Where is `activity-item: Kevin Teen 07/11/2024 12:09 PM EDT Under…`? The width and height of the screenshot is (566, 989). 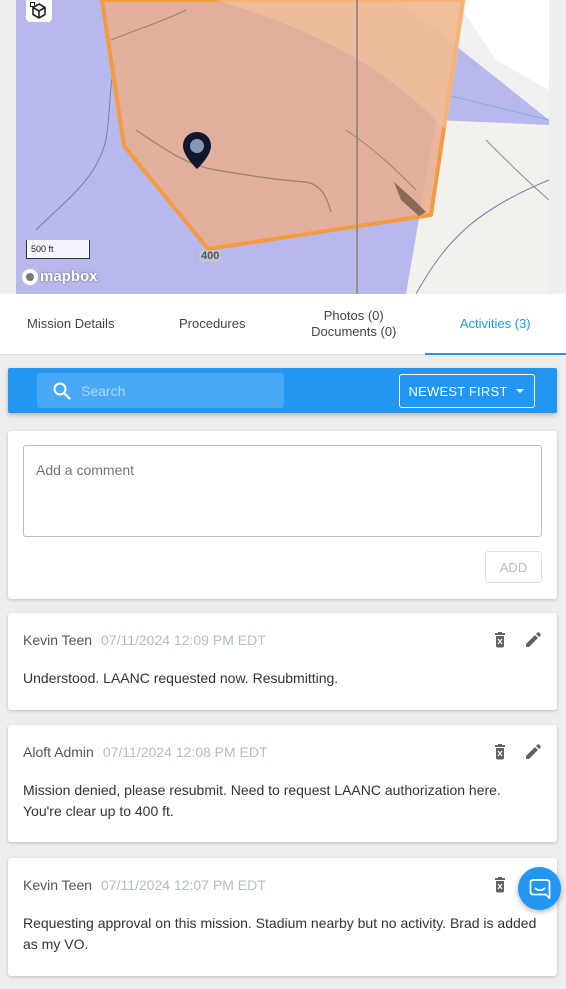 activity-item: Kevin Teen 07/11/2024 12:09 PM EDT Under… is located at coordinates (282, 661).